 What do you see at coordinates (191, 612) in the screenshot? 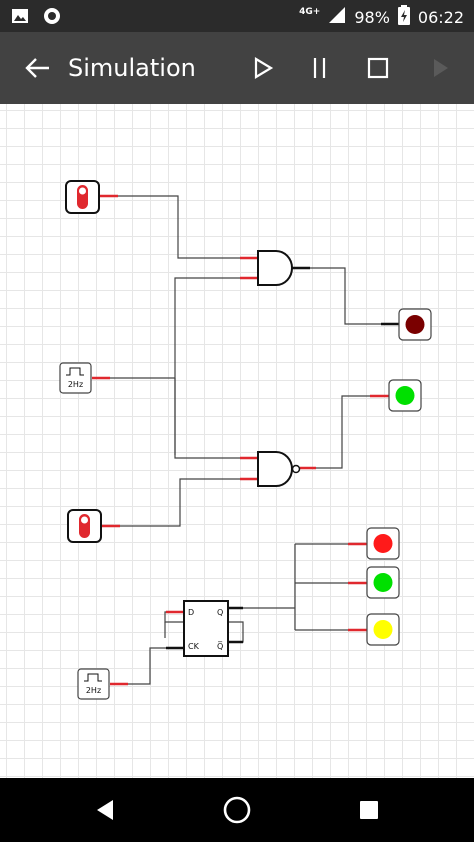
I see `flipflop-d-label: D` at bounding box center [191, 612].